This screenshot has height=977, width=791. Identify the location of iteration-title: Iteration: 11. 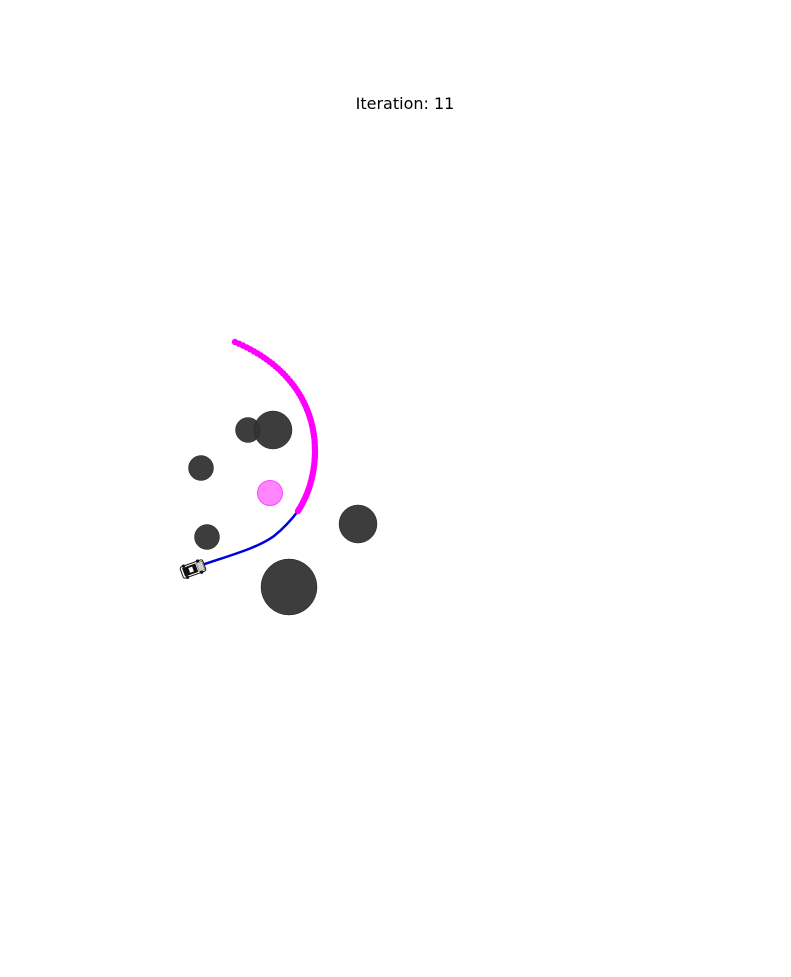
(405, 103).